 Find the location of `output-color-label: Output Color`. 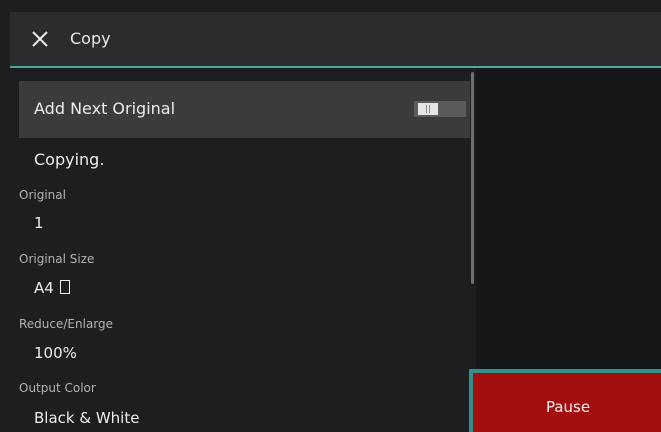

output-color-label: Output Color is located at coordinates (57, 388).